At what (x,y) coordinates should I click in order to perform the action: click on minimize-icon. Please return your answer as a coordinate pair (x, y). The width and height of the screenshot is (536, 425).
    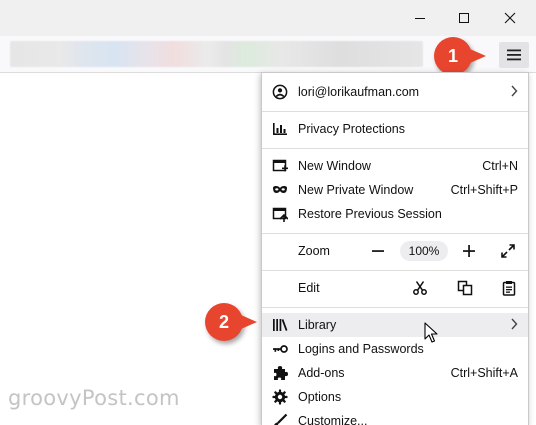
    Looking at the image, I should click on (420, 18).